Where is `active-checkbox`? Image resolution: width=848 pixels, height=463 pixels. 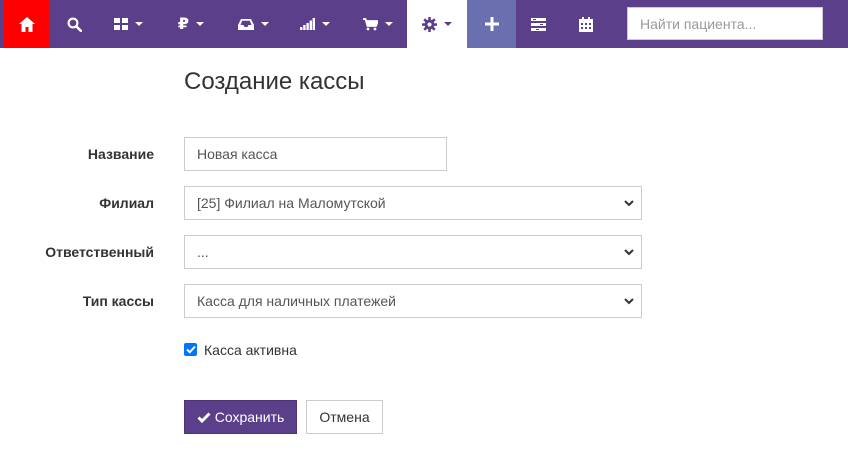
active-checkbox is located at coordinates (190, 349).